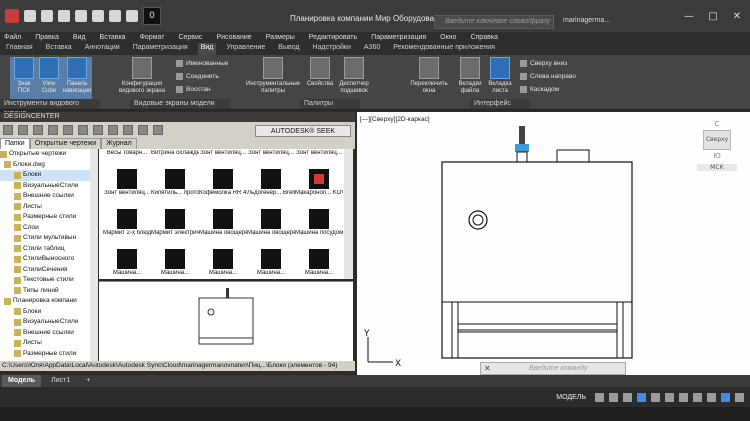 The height and width of the screenshot is (421, 750). What do you see at coordinates (142, 76) in the screenshot?
I see `viewport-config-button: Конфигурация видового экрана` at bounding box center [142, 76].